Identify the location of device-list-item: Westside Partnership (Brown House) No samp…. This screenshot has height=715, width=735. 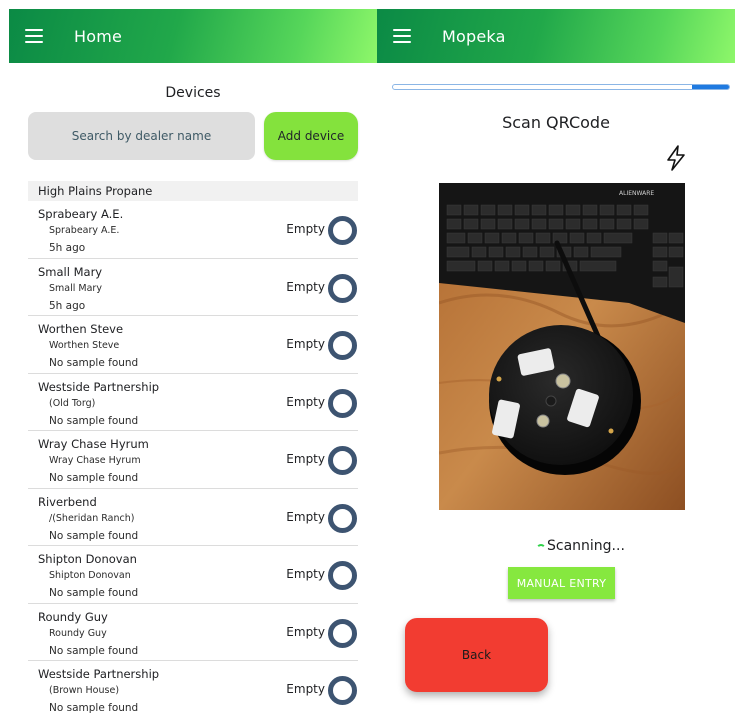
(193, 688).